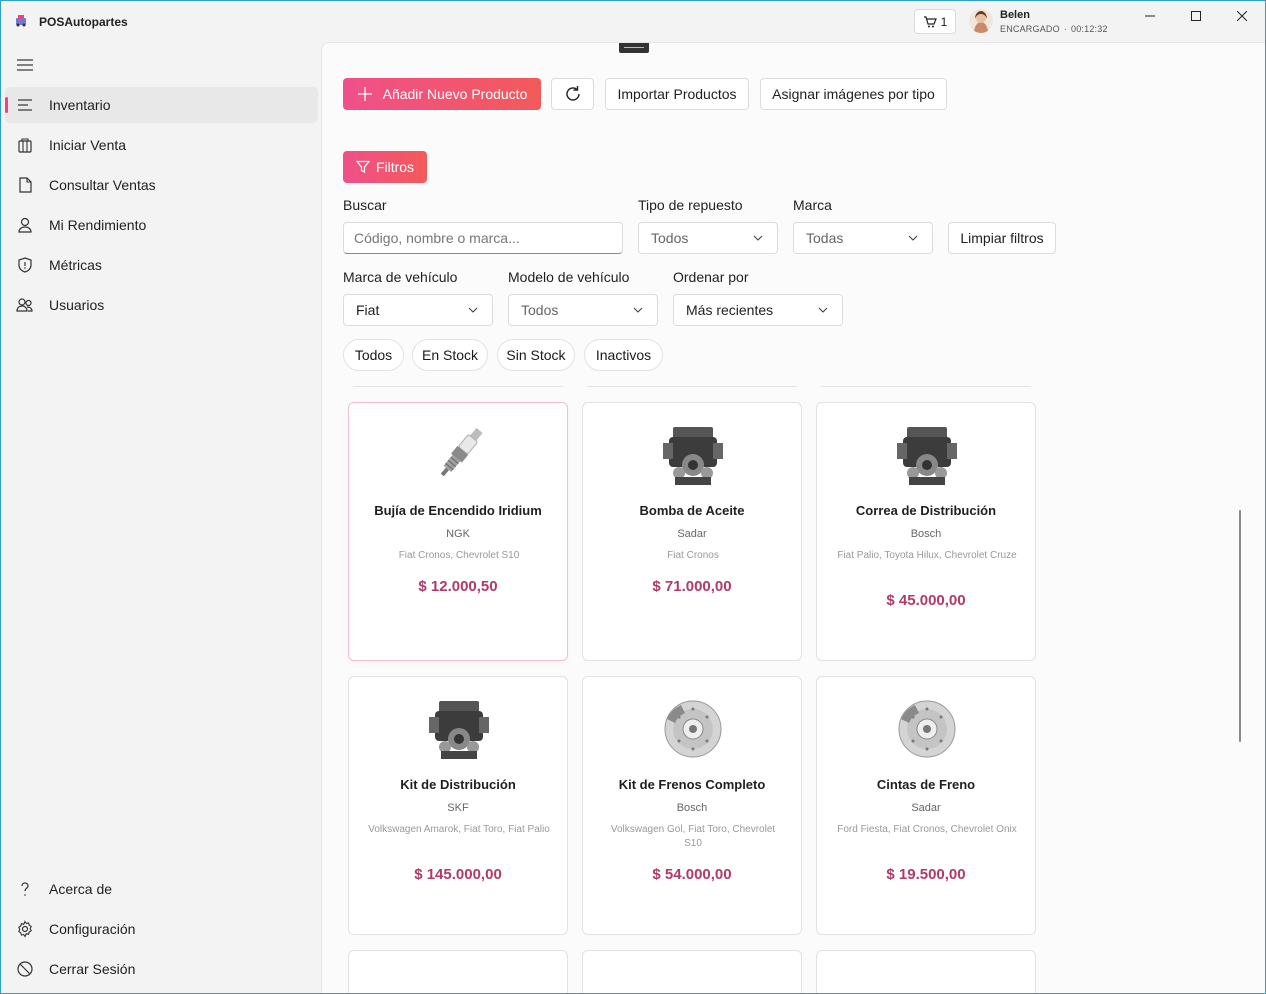  I want to click on add-product-button: Añadir Nuevo Producto, so click(442, 94).